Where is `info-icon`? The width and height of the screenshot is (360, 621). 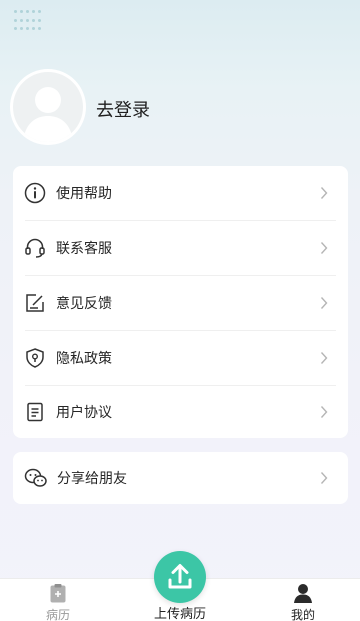
info-icon is located at coordinates (35, 193).